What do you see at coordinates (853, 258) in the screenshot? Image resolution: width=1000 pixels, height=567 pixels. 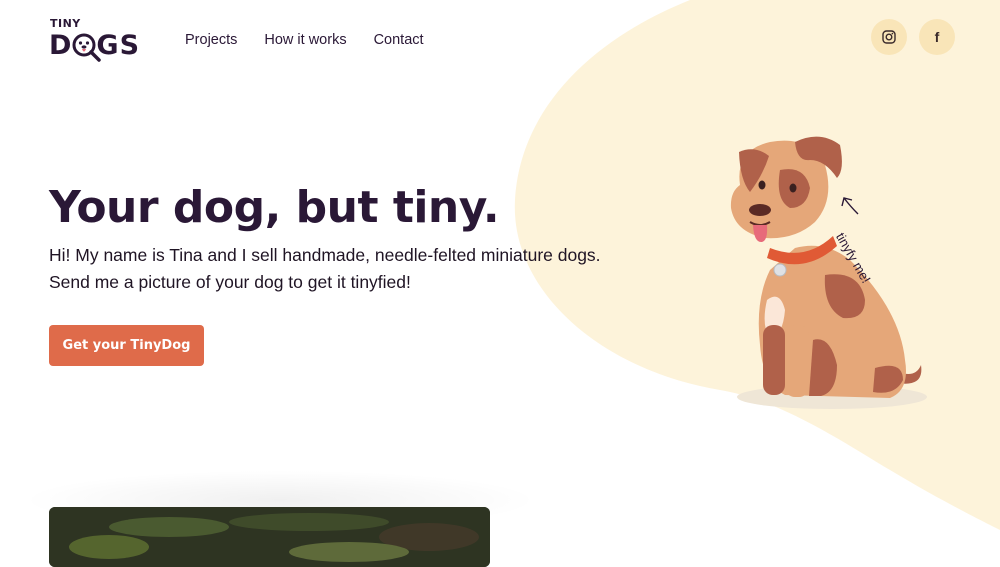 I see `tinyfy-me-text: tinyfy me!` at bounding box center [853, 258].